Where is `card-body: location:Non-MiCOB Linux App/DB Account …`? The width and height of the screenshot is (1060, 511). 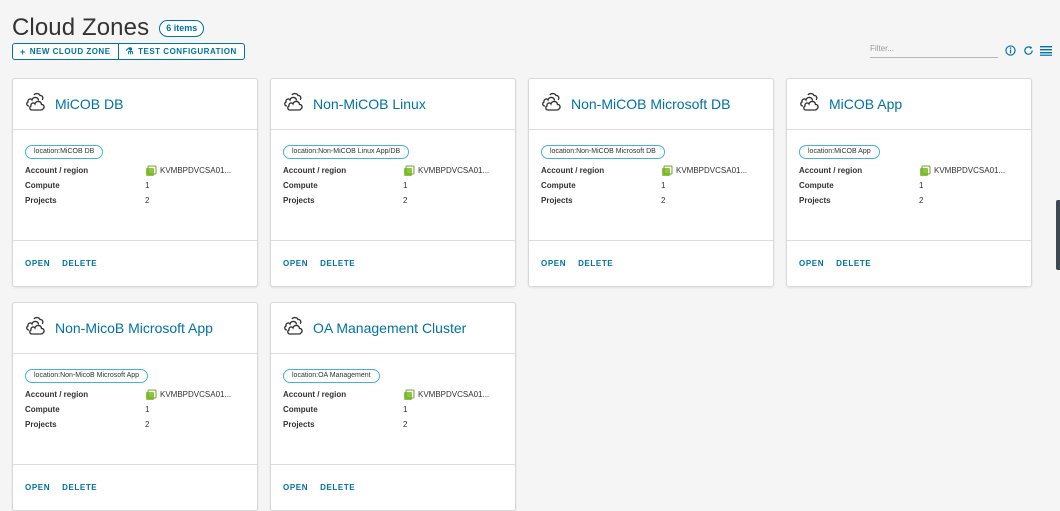 card-body: location:Non-MiCOB Linux App/DB Account … is located at coordinates (393, 190).